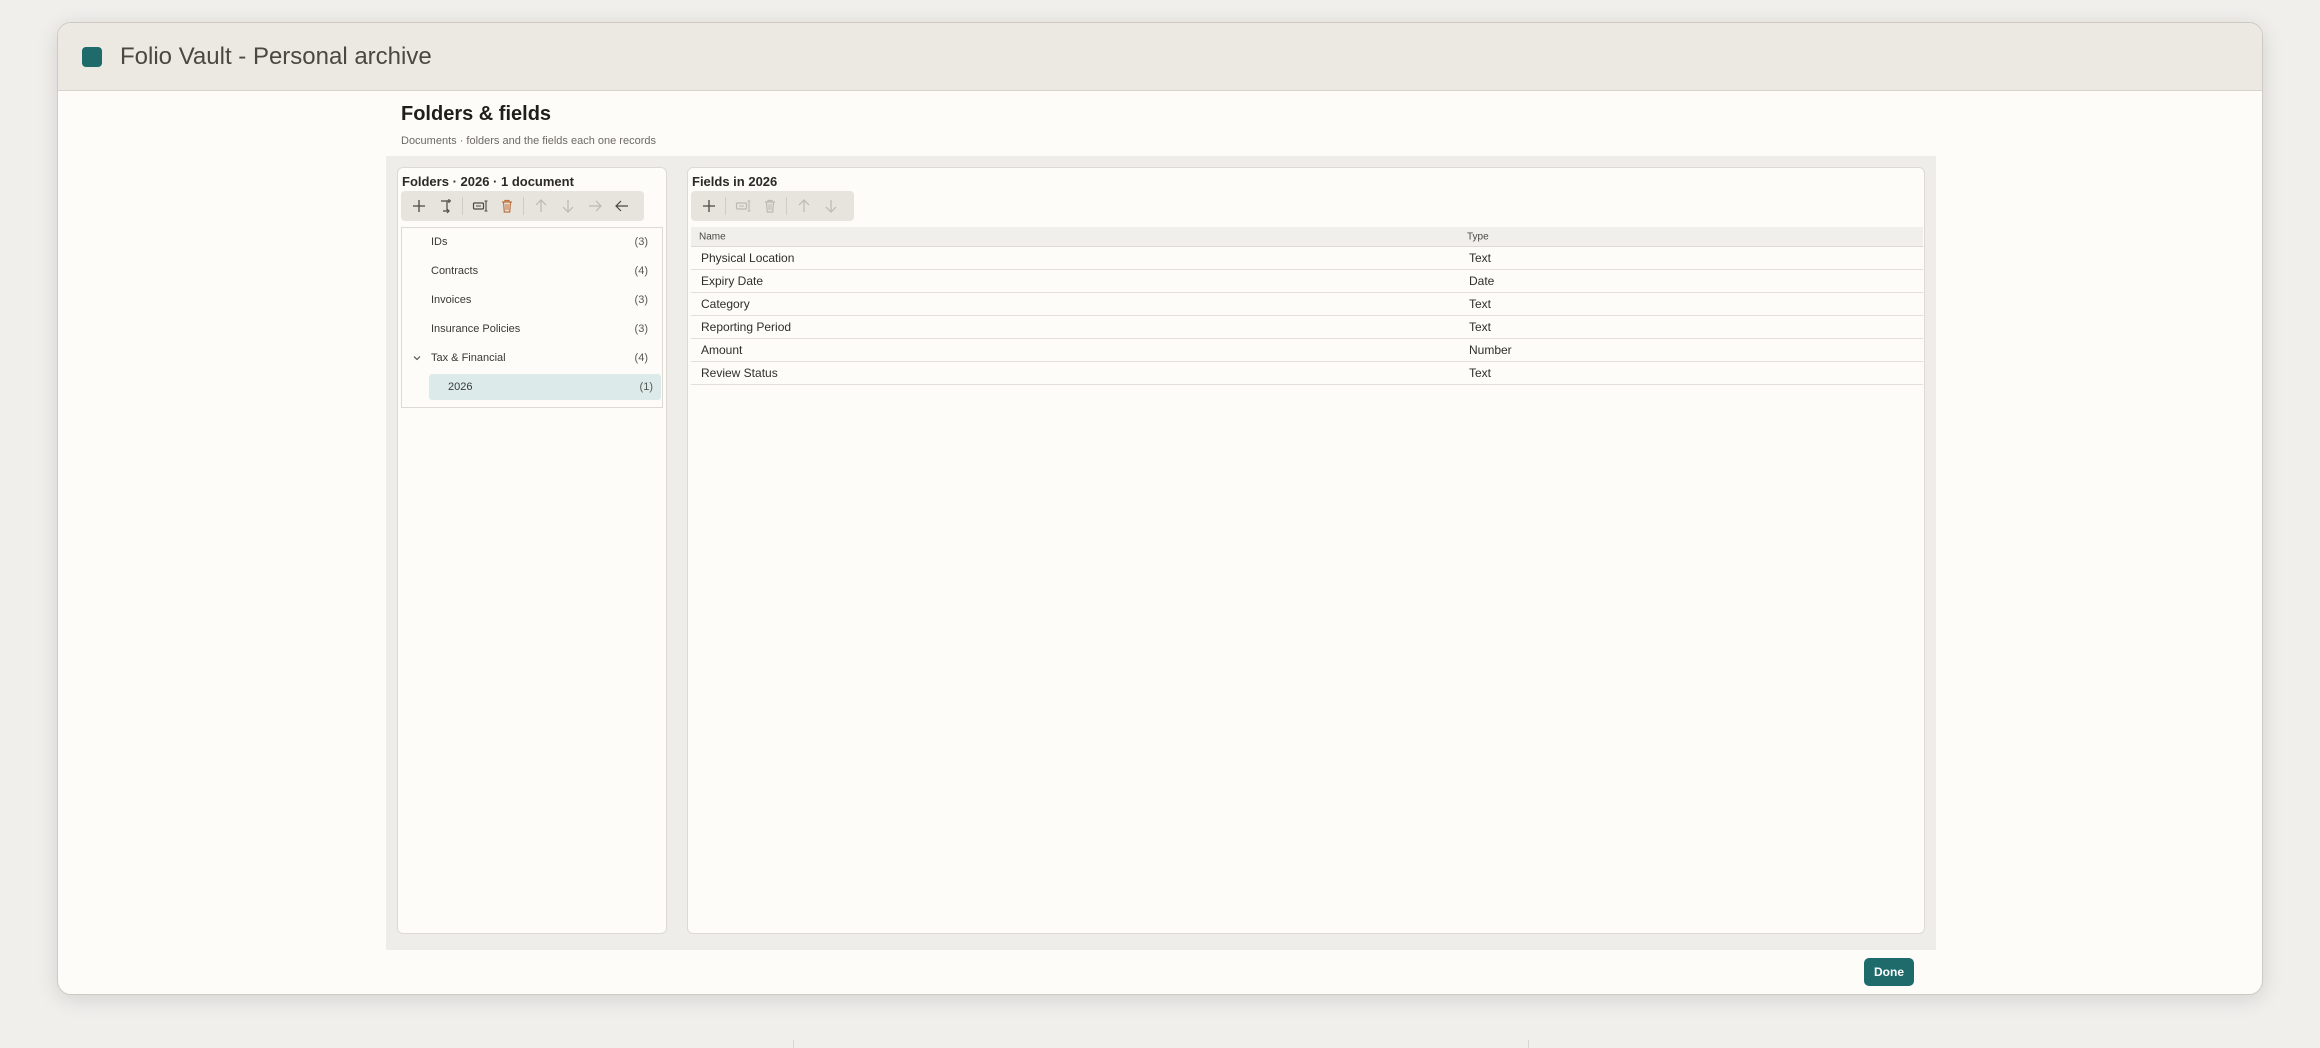 The image size is (2320, 1048). I want to click on column-header-type: Type, so click(1478, 236).